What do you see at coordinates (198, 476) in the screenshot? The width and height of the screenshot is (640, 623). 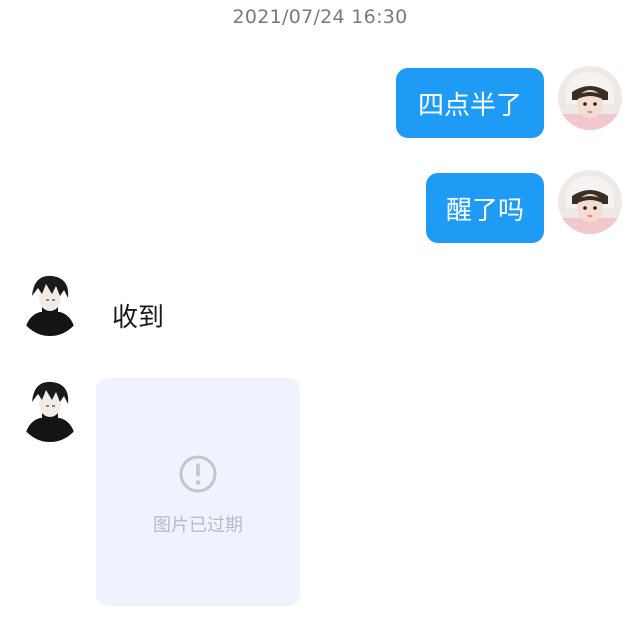 I see `exclamation-circle-icon` at bounding box center [198, 476].